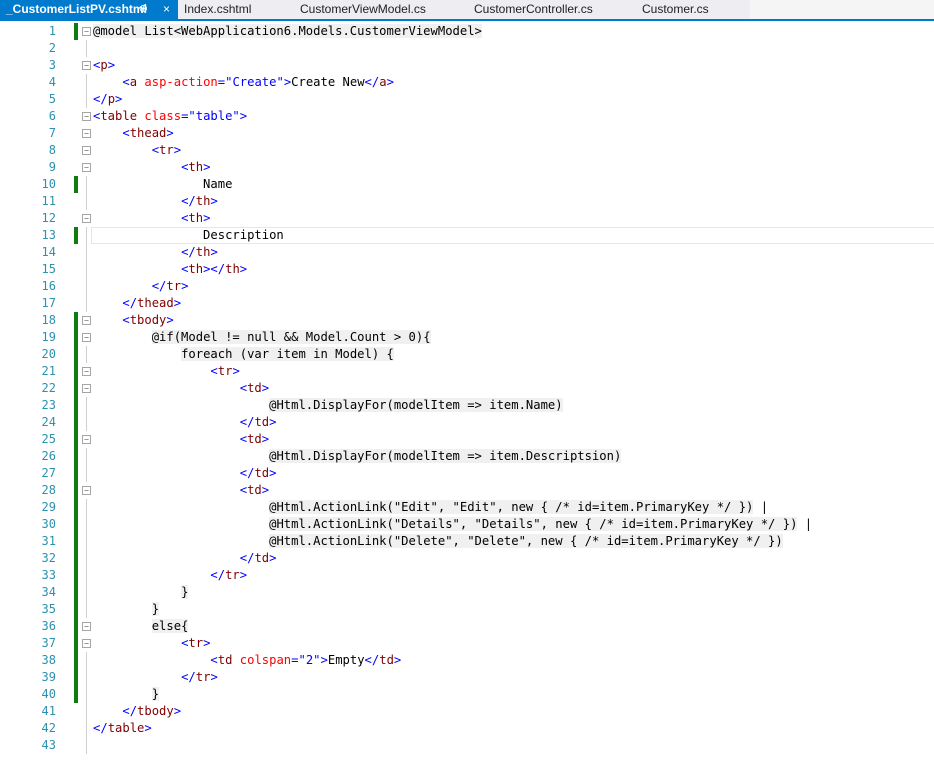 This screenshot has width=934, height=761. I want to click on code-line: 20 foreach (var item in Model) {, so click(467, 354).